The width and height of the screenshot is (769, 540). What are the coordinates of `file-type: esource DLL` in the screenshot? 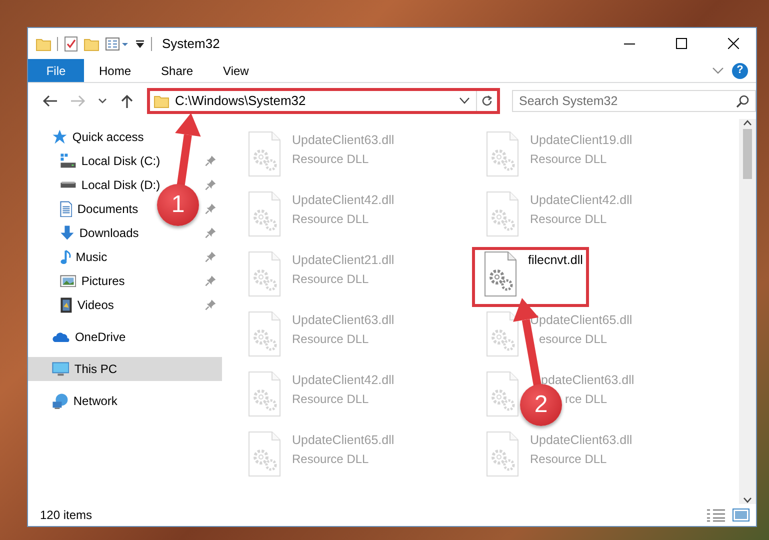 It's located at (573, 339).